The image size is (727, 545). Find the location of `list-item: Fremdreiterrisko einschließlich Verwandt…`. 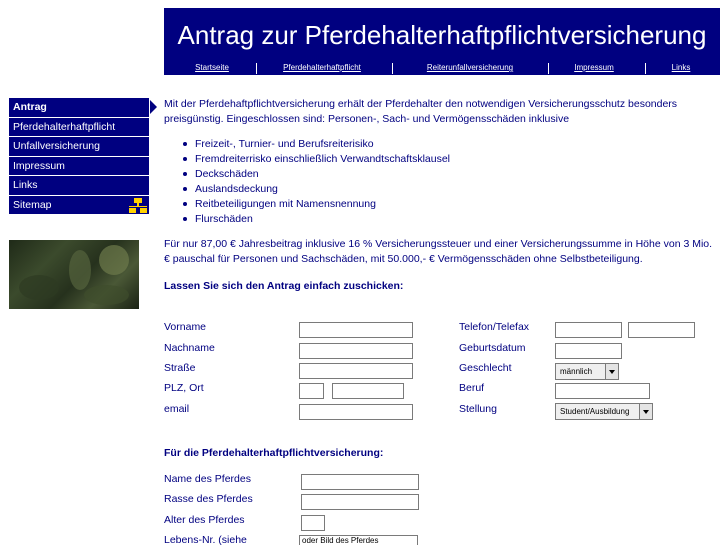

list-item: Fremdreiterrisko einschließlich Verwandt… is located at coordinates (315, 159).